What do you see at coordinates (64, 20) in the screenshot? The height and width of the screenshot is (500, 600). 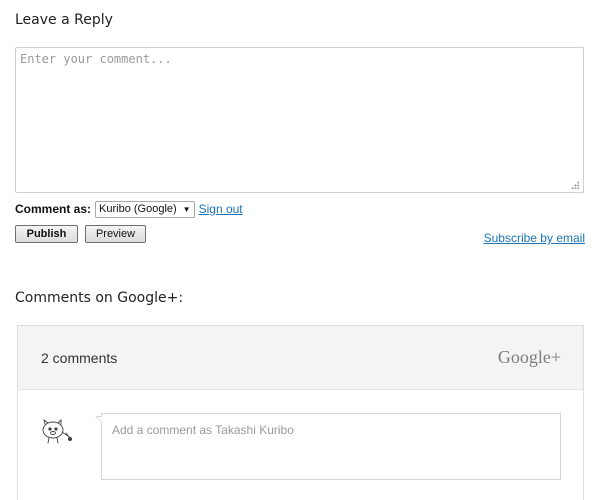 I see `reply-heading: Leave a Reply` at bounding box center [64, 20].